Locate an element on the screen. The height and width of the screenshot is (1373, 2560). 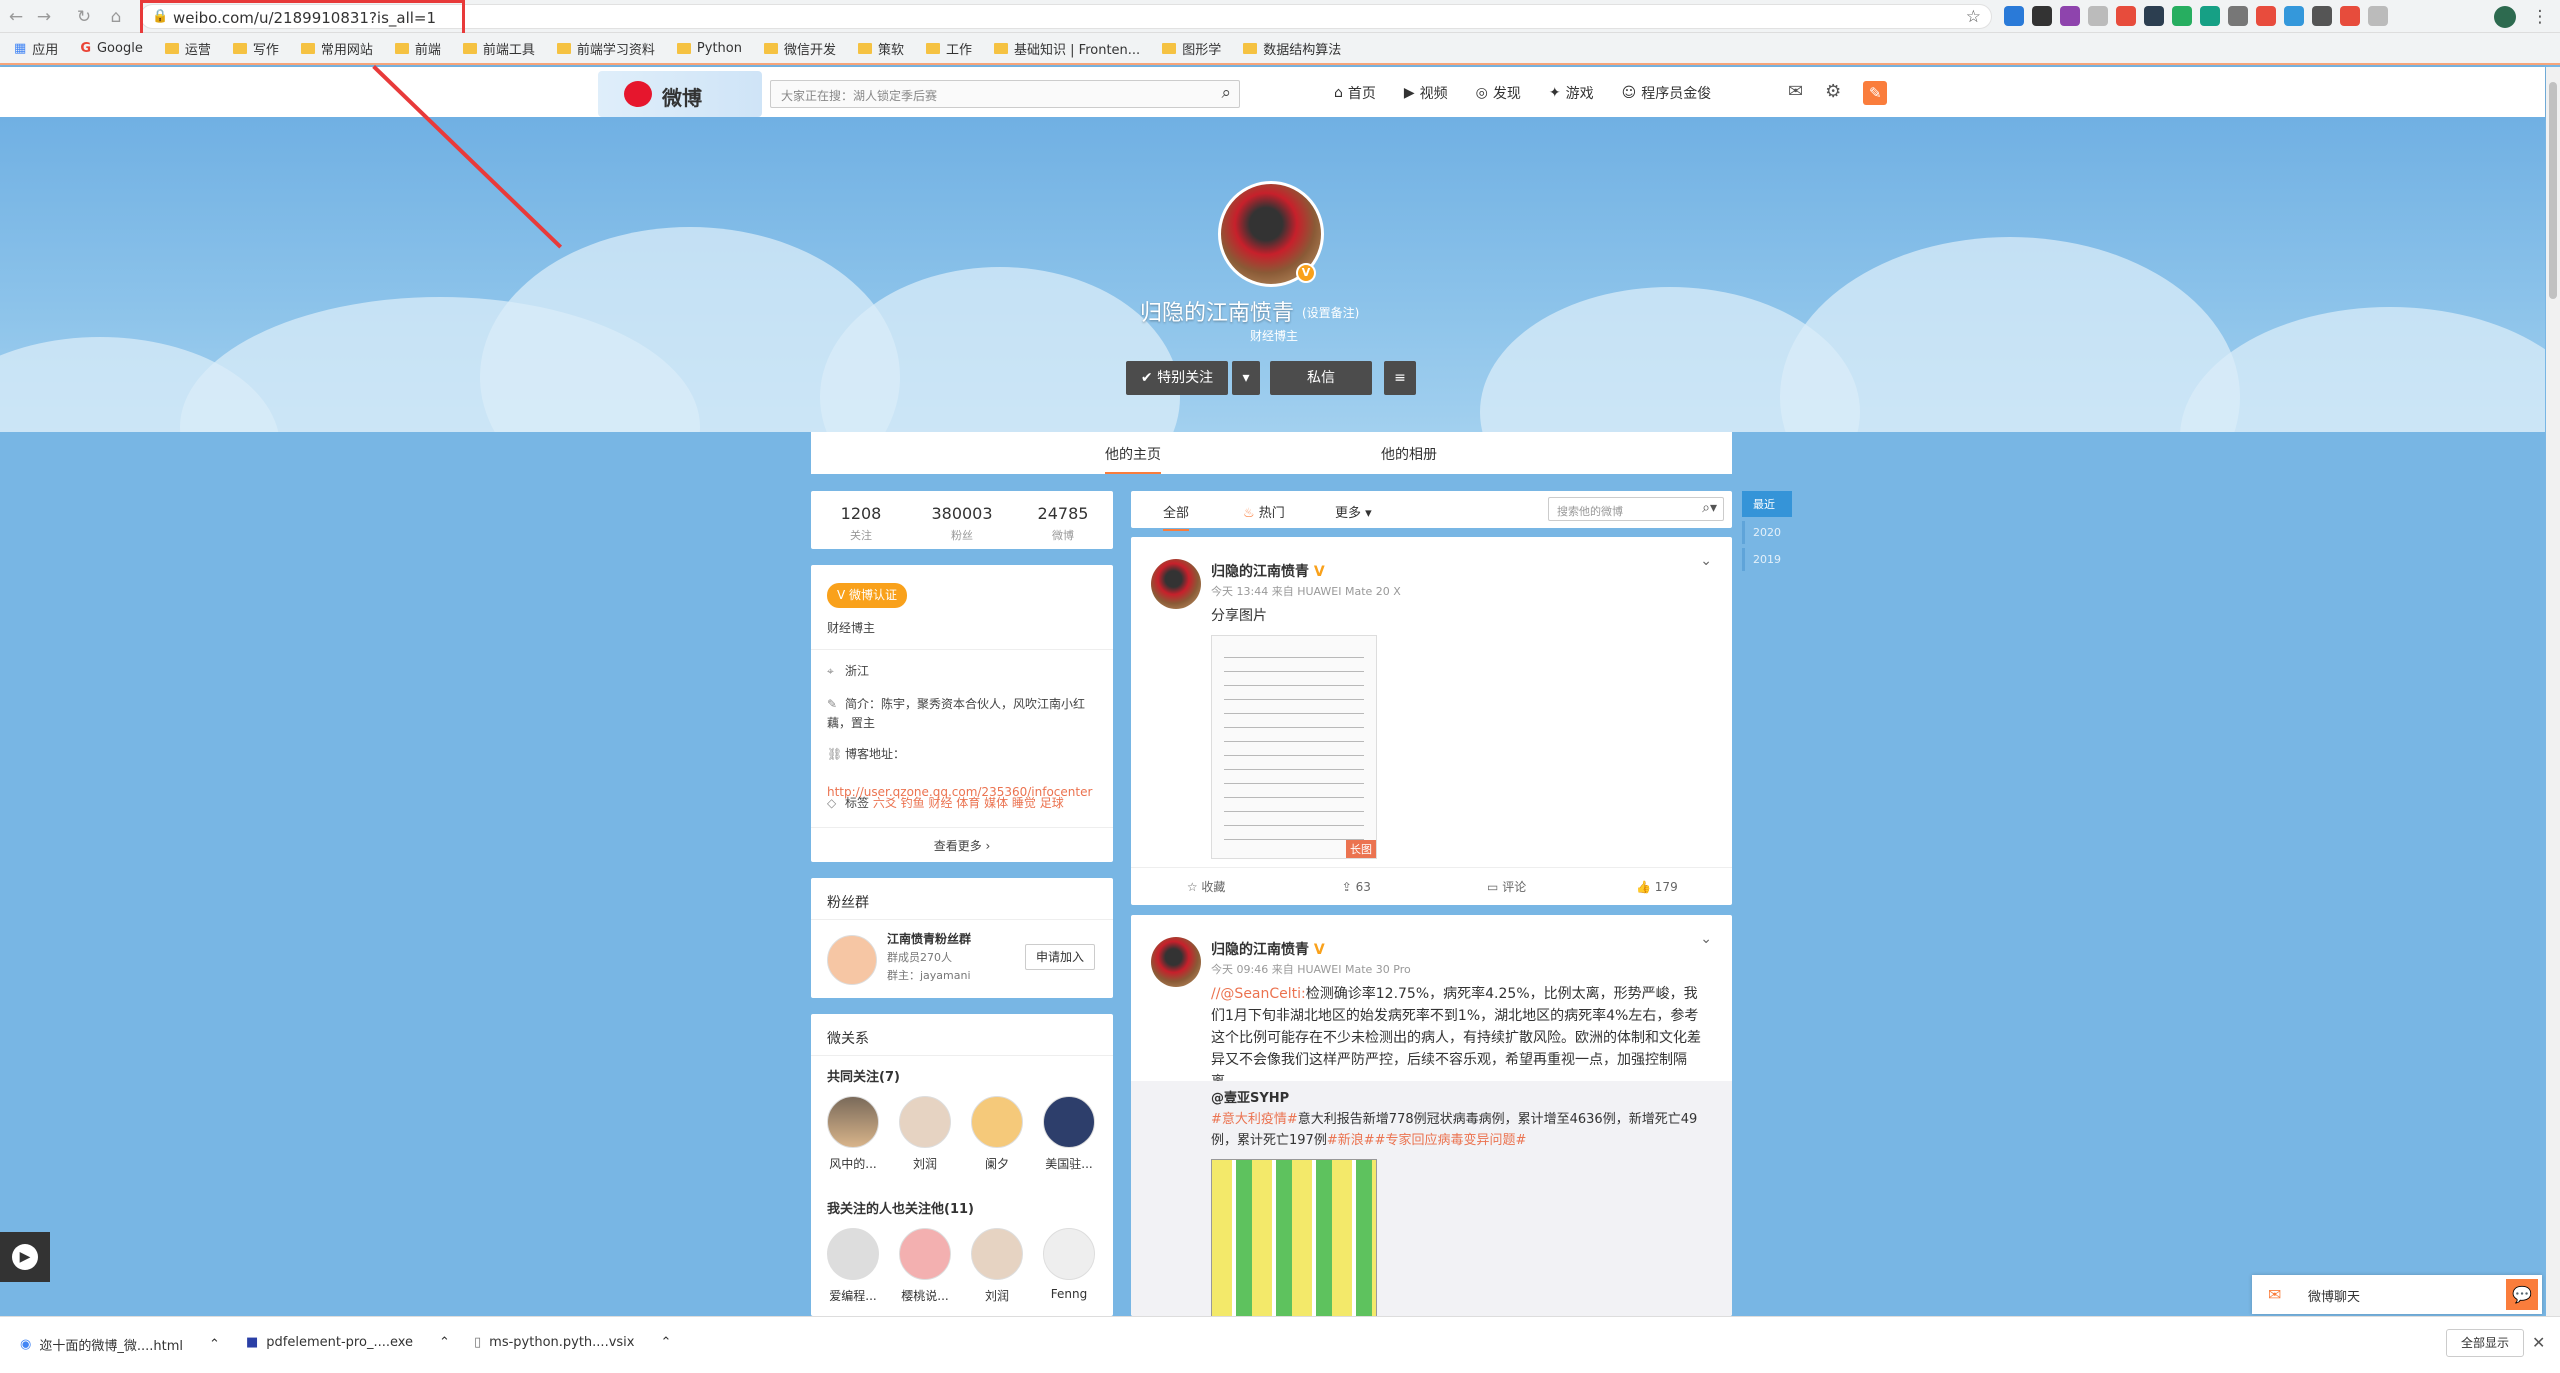
feed-search-input: 搜索他的微博 ⌕▾ is located at coordinates (1636, 509).